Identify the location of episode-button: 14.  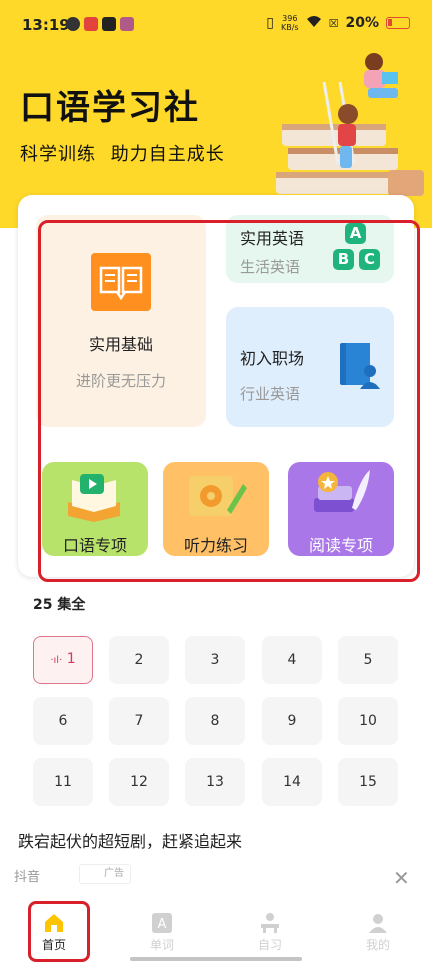
(292, 782).